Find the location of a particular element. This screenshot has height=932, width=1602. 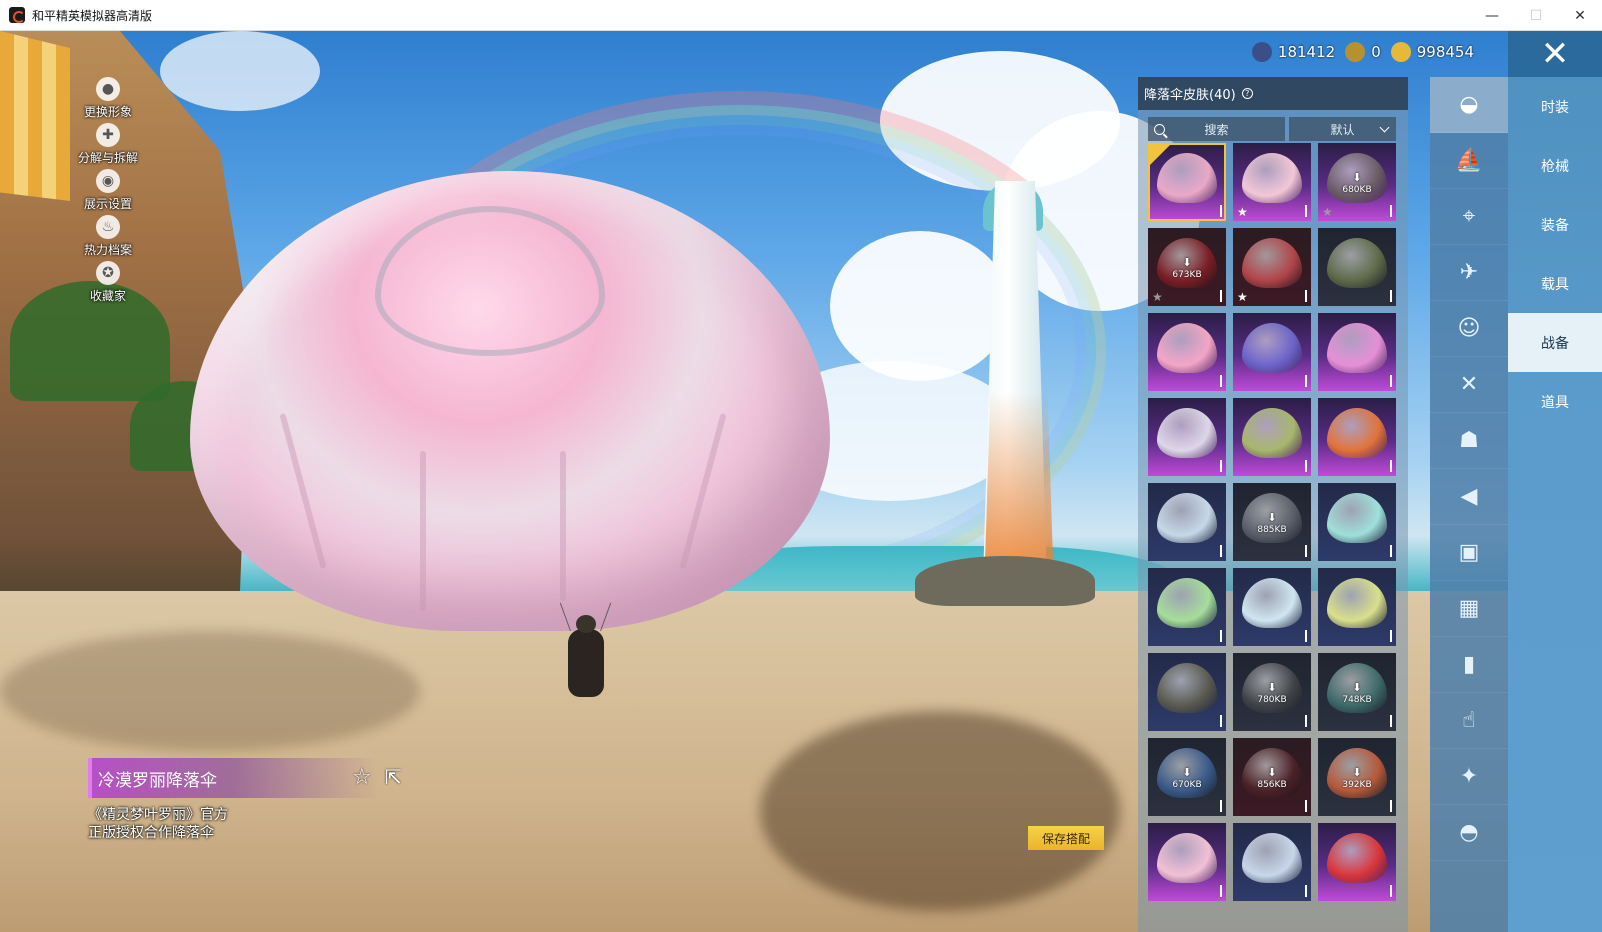

robot-icon: ☗ is located at coordinates (1469, 441).